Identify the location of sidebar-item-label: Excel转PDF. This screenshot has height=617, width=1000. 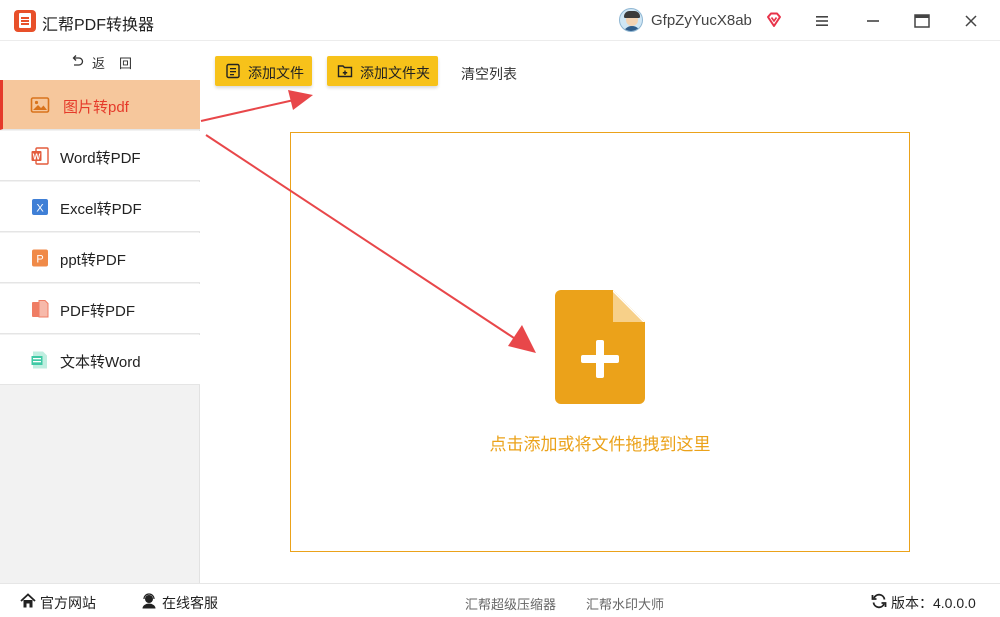
(101, 209).